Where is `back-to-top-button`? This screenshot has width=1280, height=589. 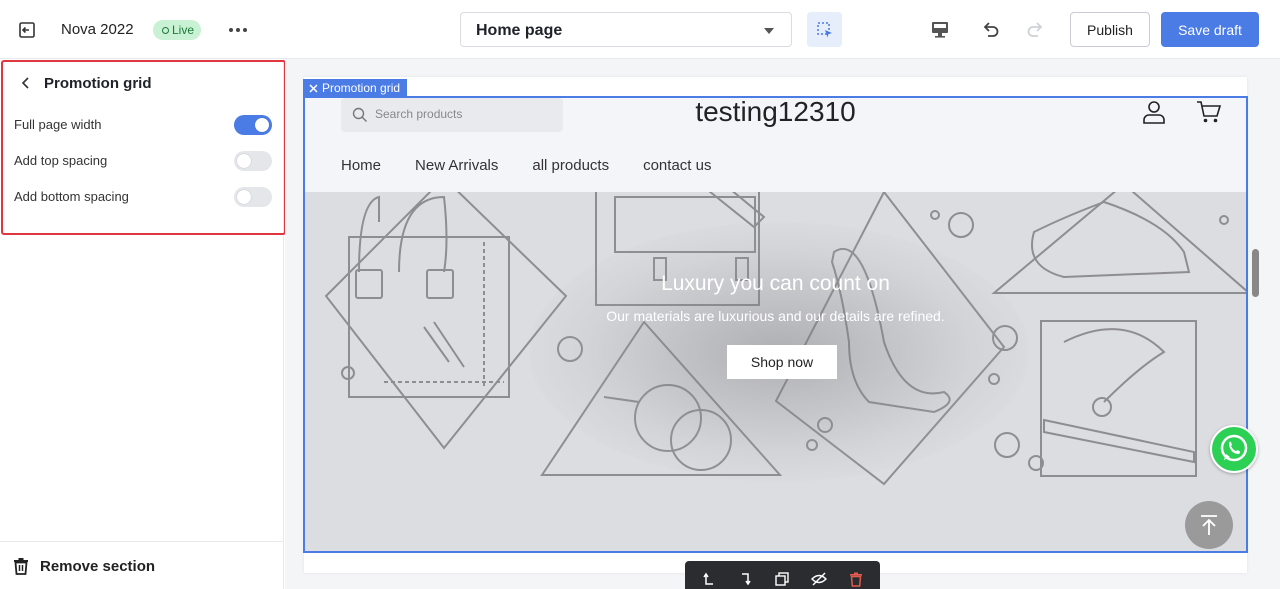
back-to-top-button is located at coordinates (1209, 525).